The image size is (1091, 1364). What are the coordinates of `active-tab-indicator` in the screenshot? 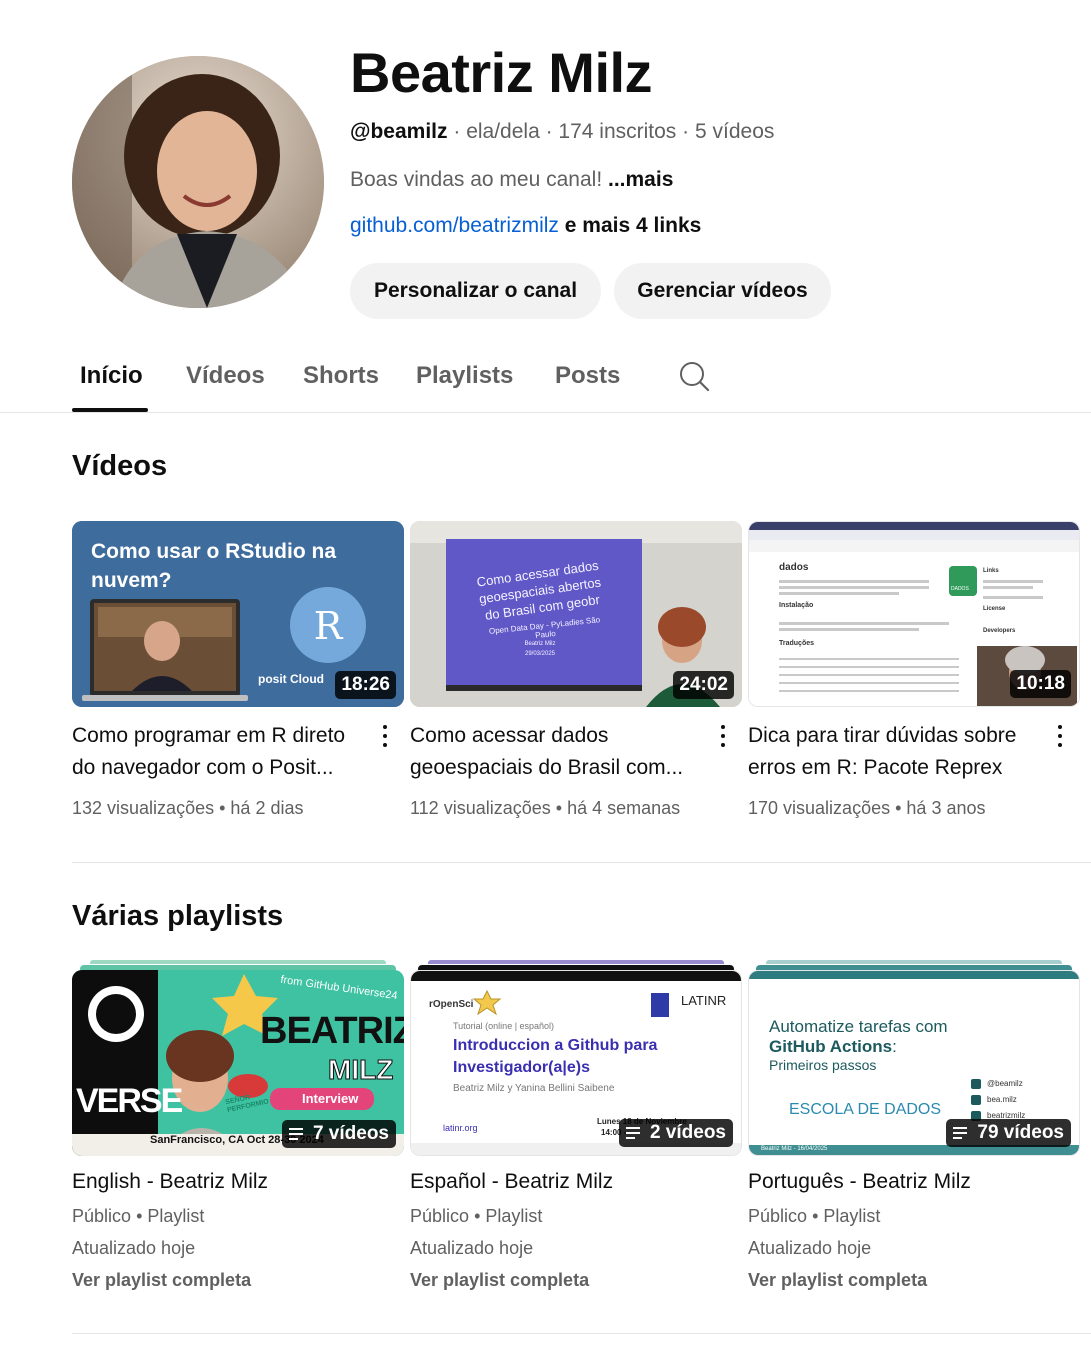 It's located at (110, 410).